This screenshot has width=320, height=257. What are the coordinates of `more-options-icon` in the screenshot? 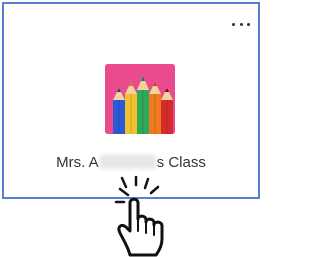 It's located at (241, 24).